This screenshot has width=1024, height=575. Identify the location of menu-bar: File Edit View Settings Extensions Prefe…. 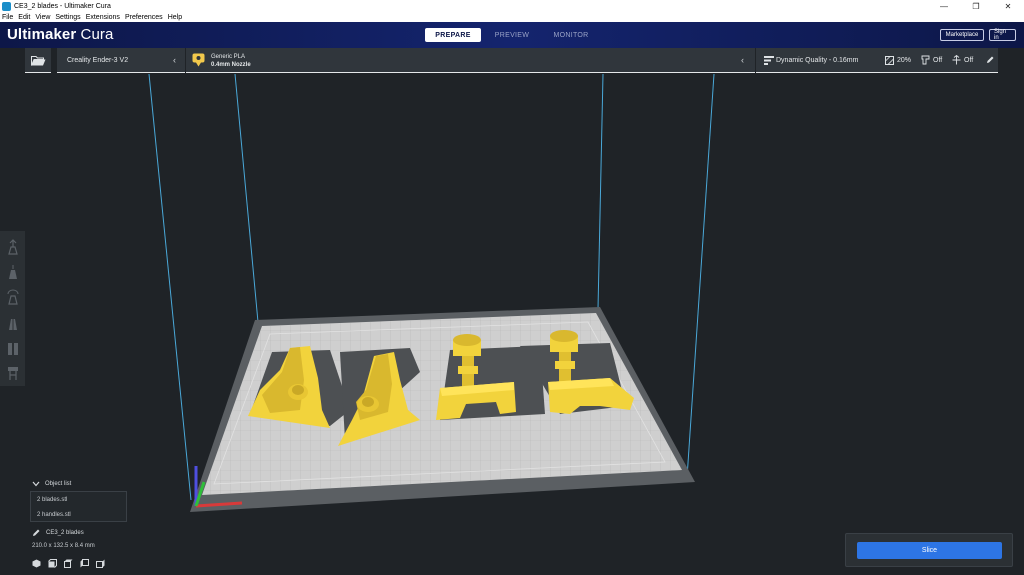
(512, 17).